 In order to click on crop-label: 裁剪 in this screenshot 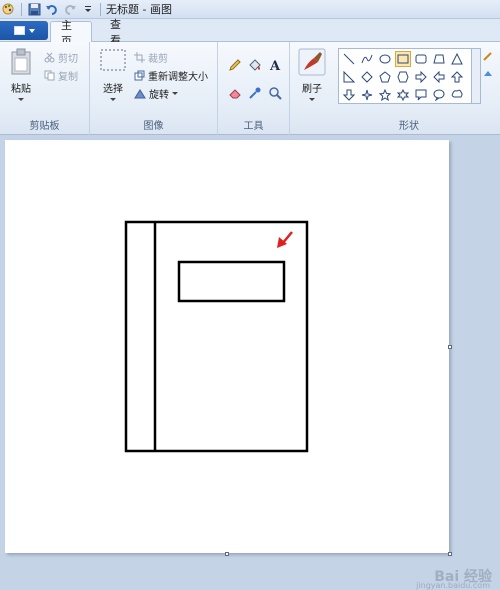, I will do `click(158, 59)`.